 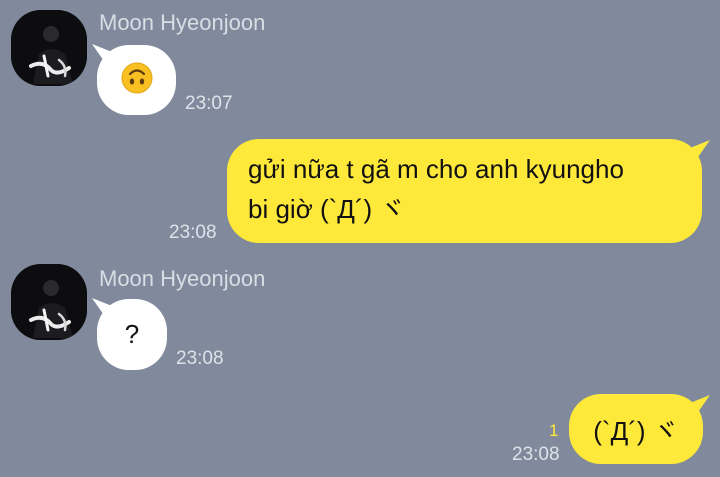 I want to click on message-bubble-incoming, so click(x=136, y=80).